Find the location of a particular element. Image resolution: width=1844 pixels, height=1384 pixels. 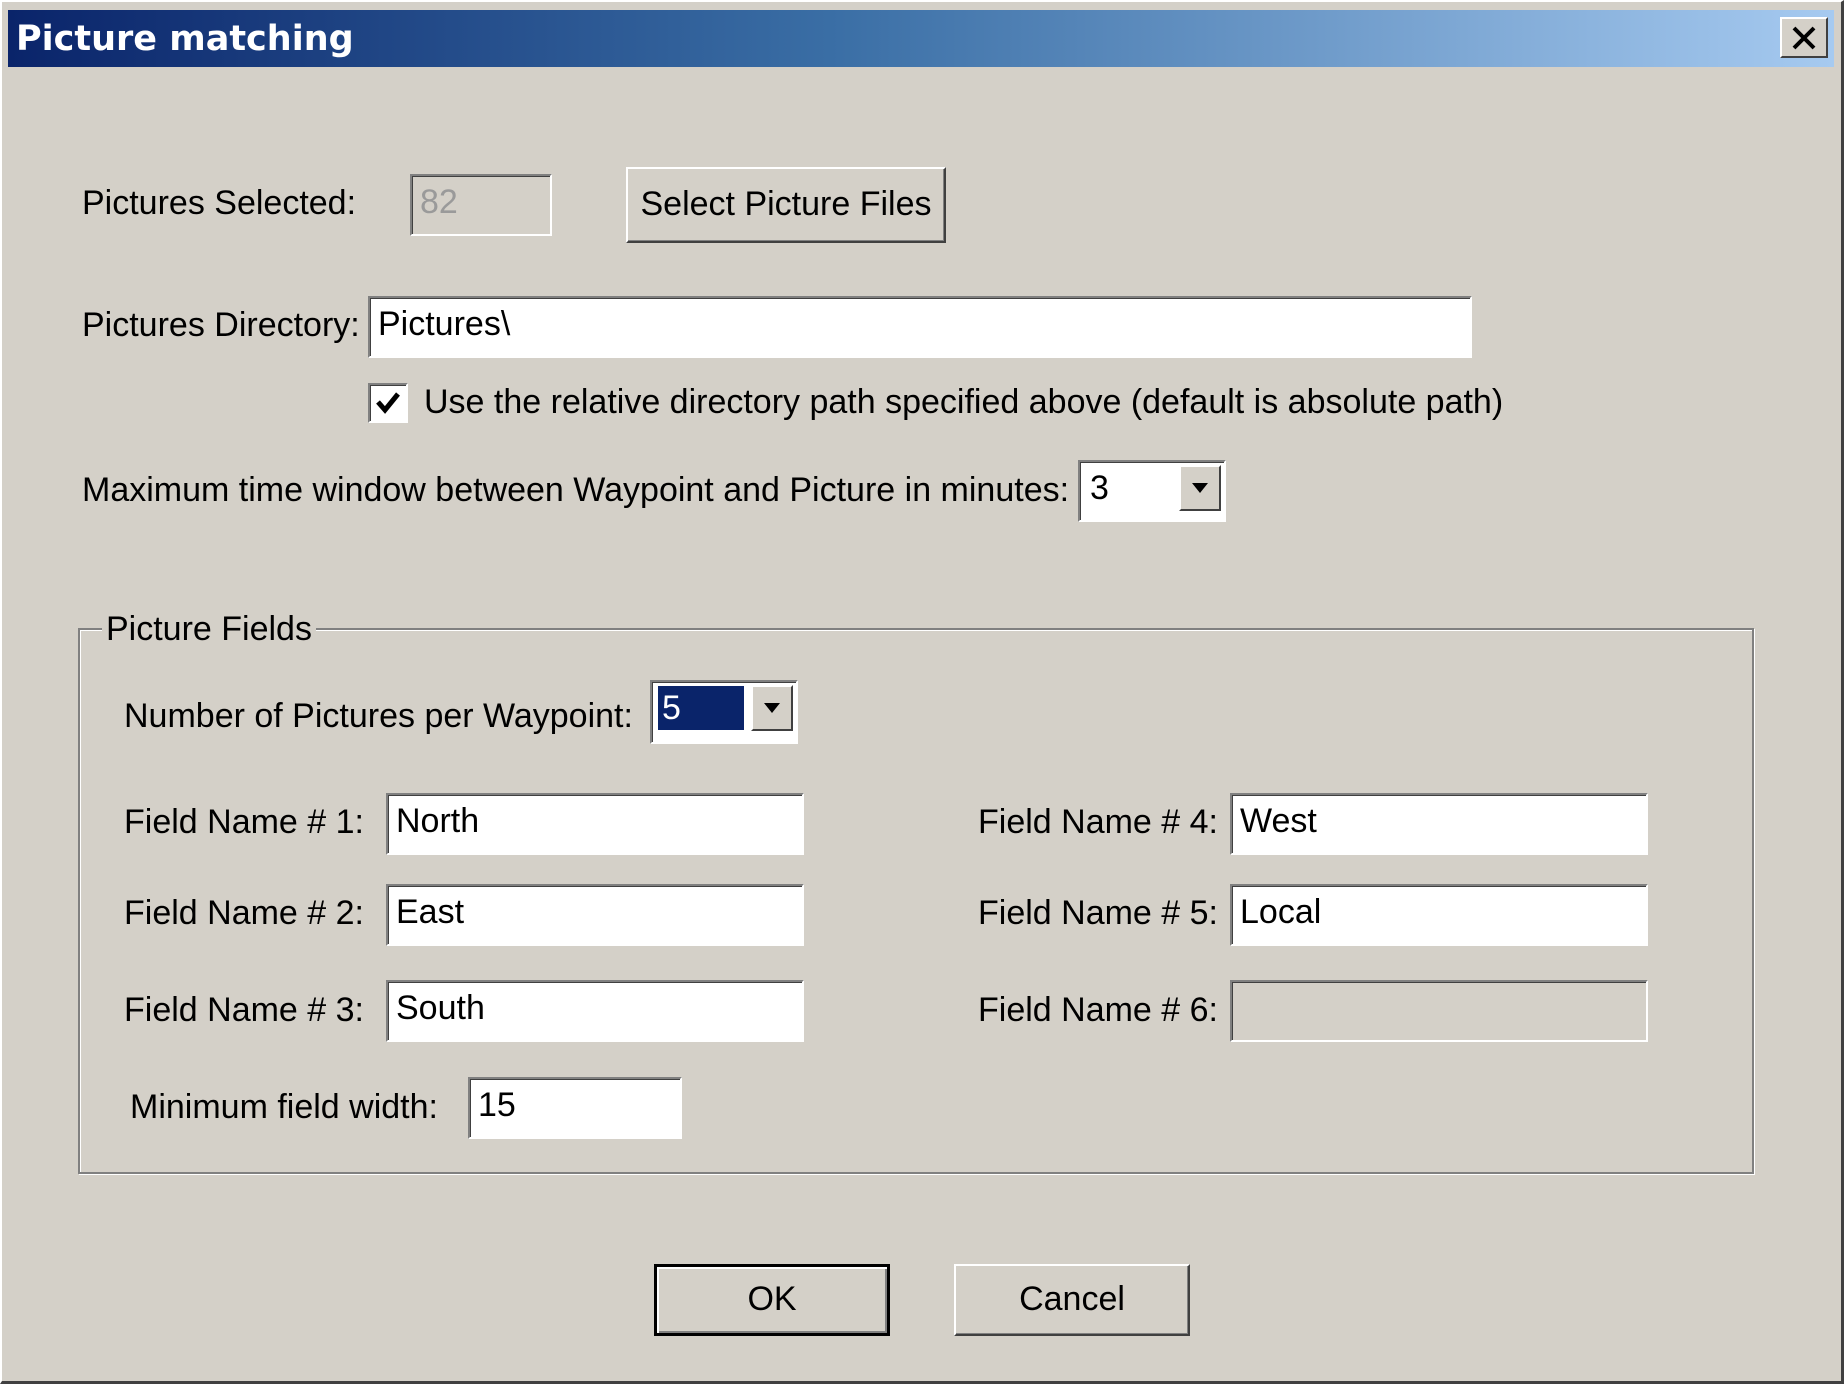

pictures-per-waypoint-label: Number of Pictures per Waypoint: is located at coordinates (378, 716).